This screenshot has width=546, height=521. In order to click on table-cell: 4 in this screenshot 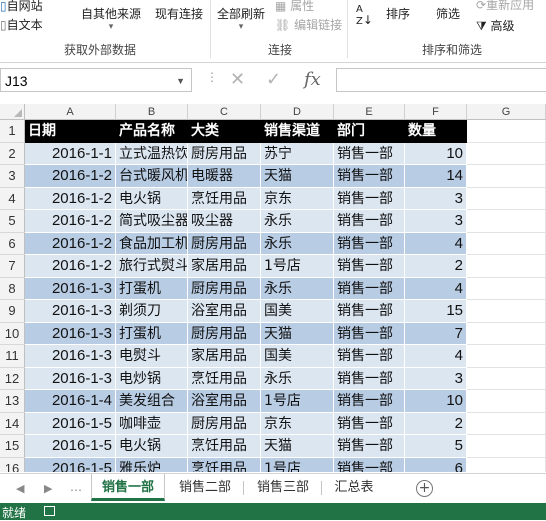, I will do `click(436, 356)`.